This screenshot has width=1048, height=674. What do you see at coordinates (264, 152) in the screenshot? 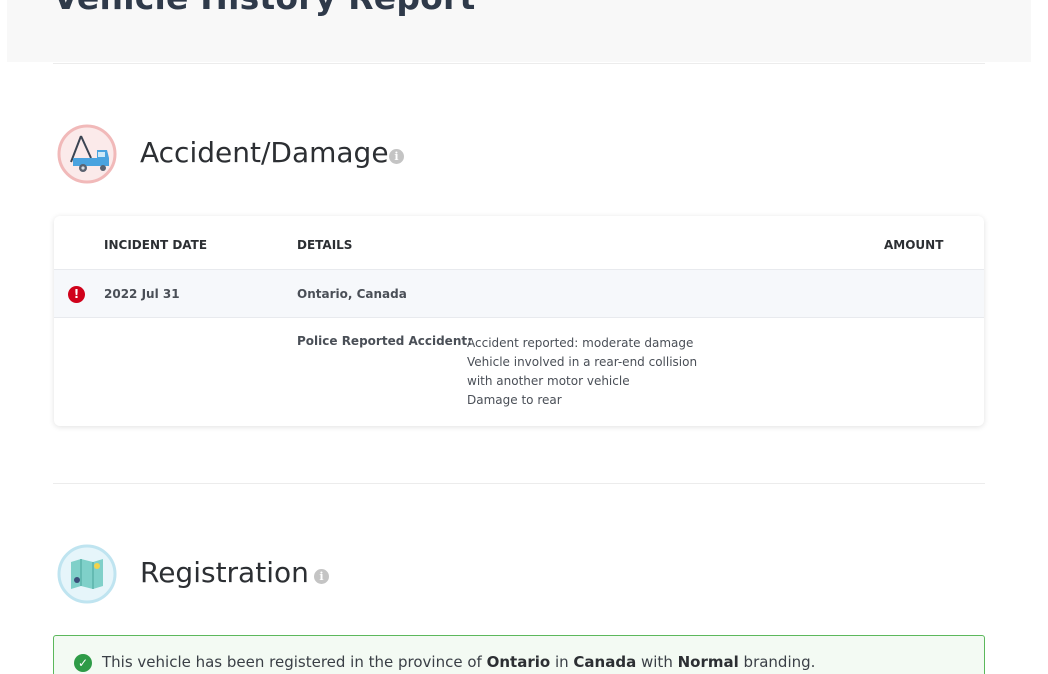
I see `accident-section-title: Accident/Damage` at bounding box center [264, 152].